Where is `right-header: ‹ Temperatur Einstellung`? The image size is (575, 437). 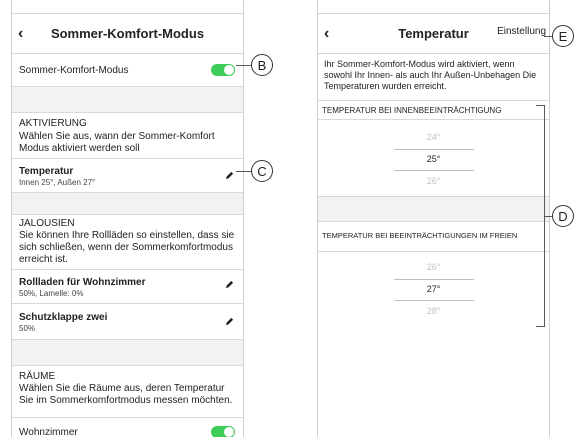 right-header: ‹ Temperatur Einstellung is located at coordinates (433, 34).